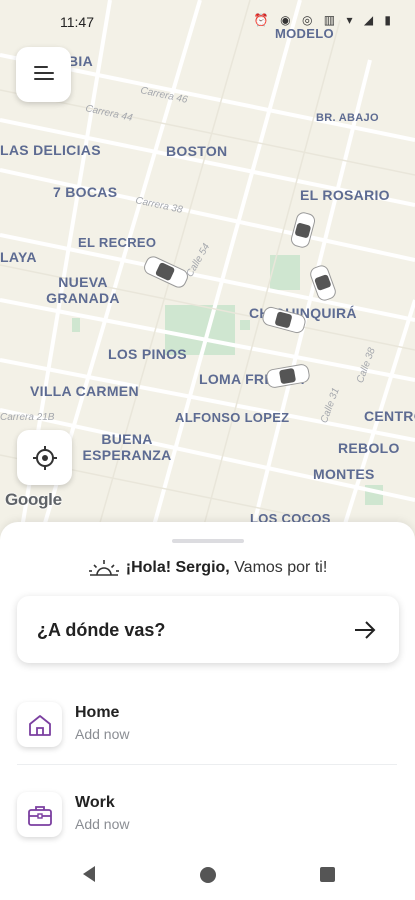 Image resolution: width=415 pixels, height=900 pixels. I want to click on greeting: ¡Hola! Sergio, Vamos por ti!, so click(207, 568).